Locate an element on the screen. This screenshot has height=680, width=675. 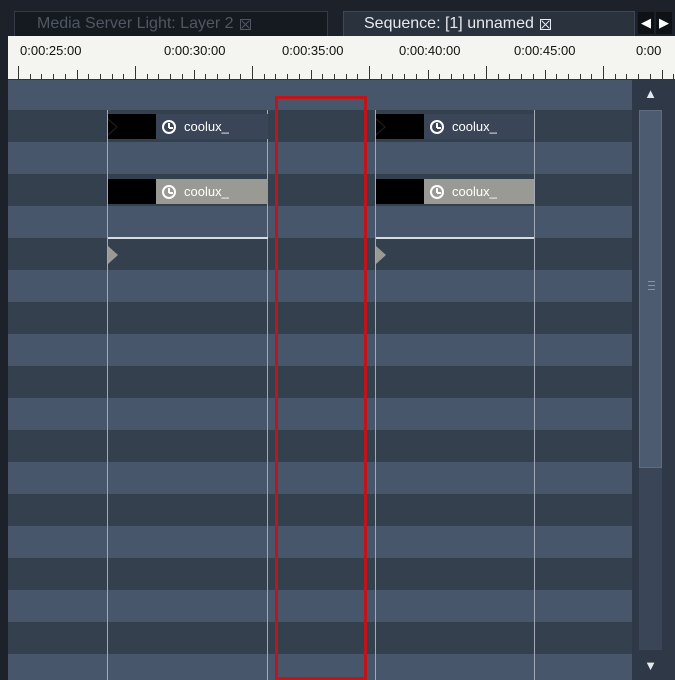
tab-label: Media Server Light: Layer 2 is located at coordinates (135, 23).